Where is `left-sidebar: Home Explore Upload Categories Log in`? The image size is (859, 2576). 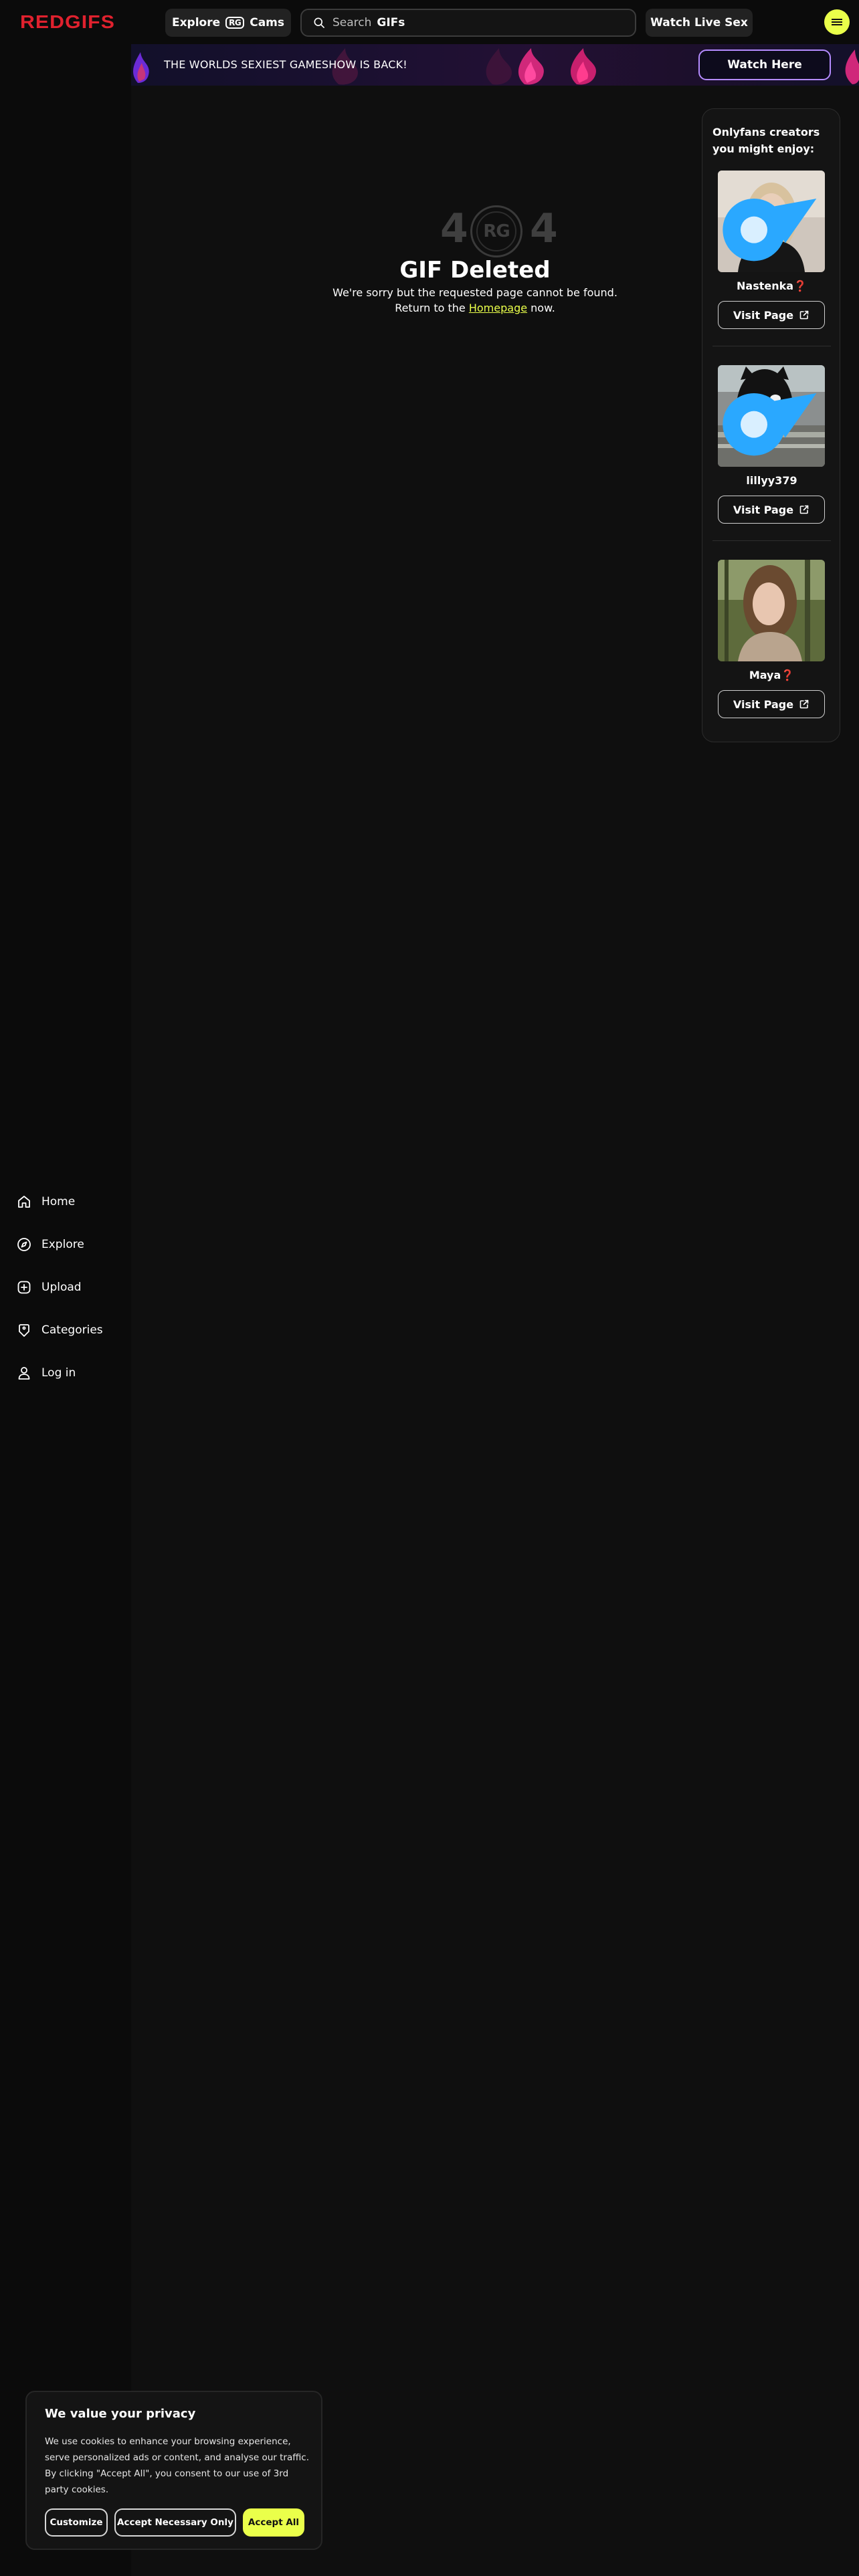 left-sidebar: Home Explore Upload Categories Log in is located at coordinates (65, 1310).